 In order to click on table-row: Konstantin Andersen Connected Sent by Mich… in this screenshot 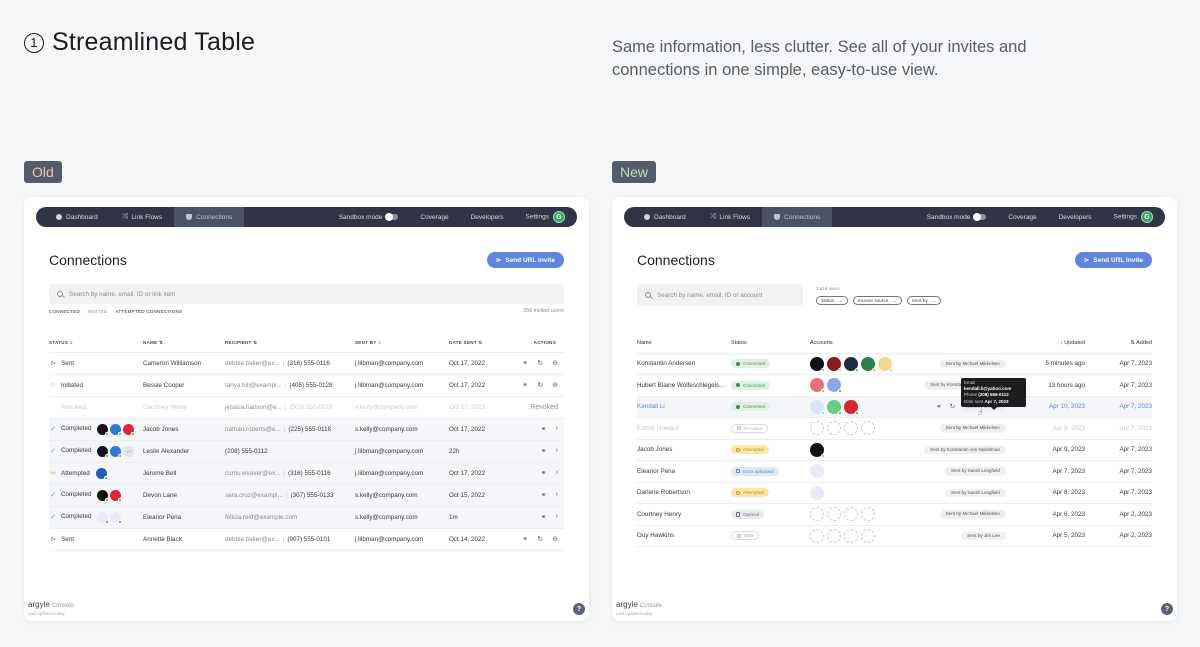, I will do `click(894, 364)`.